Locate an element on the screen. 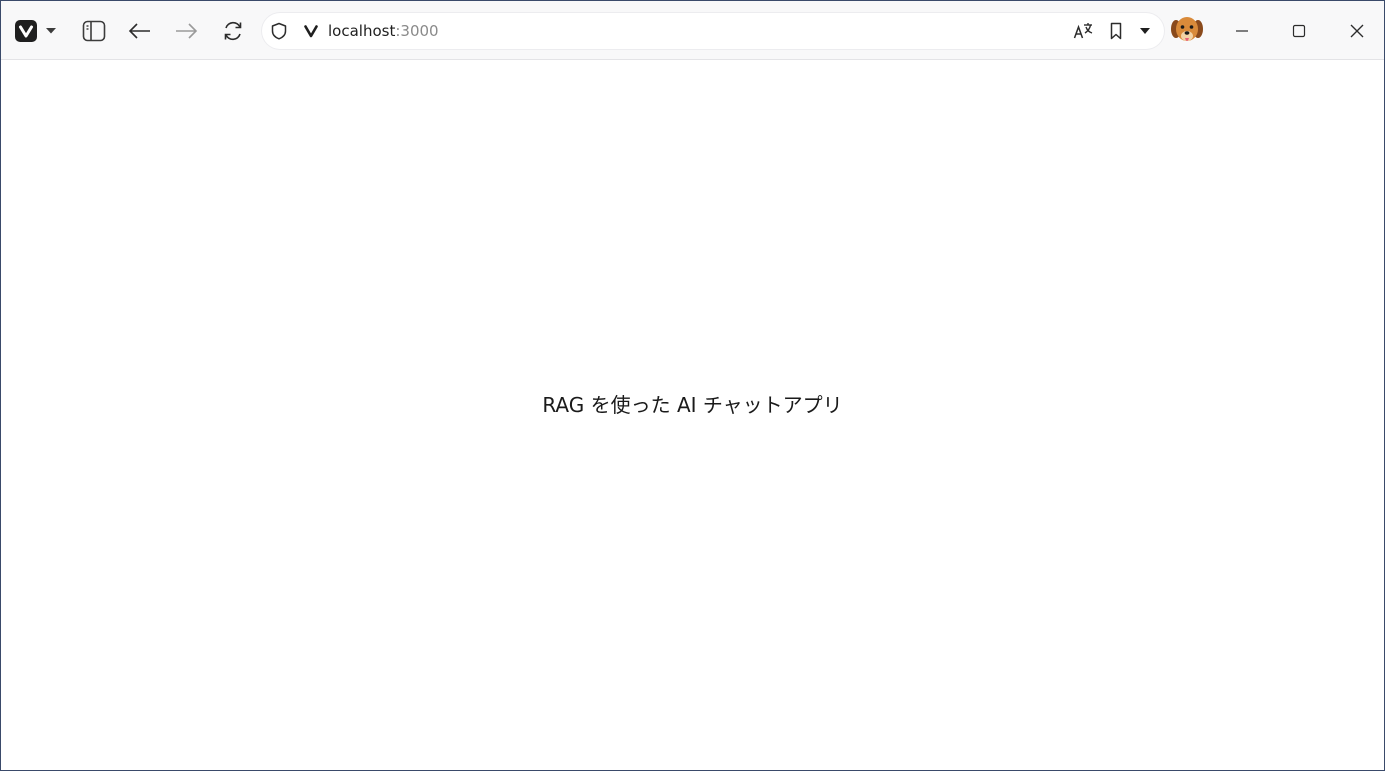 This screenshot has width=1385, height=771. maximize-button is located at coordinates (1299, 31).